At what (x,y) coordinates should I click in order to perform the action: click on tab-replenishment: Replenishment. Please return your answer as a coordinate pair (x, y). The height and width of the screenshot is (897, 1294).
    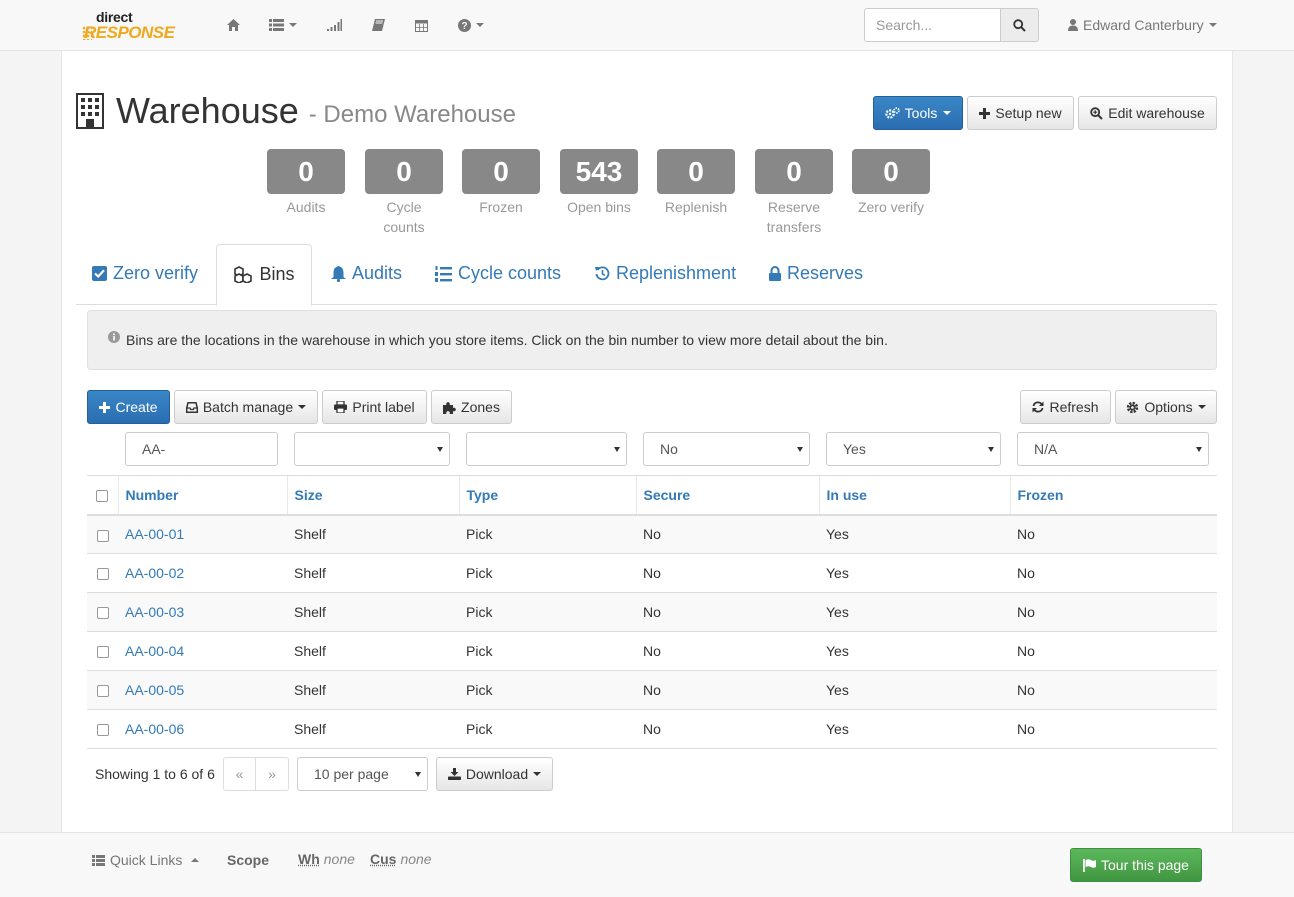
    Looking at the image, I should click on (665, 274).